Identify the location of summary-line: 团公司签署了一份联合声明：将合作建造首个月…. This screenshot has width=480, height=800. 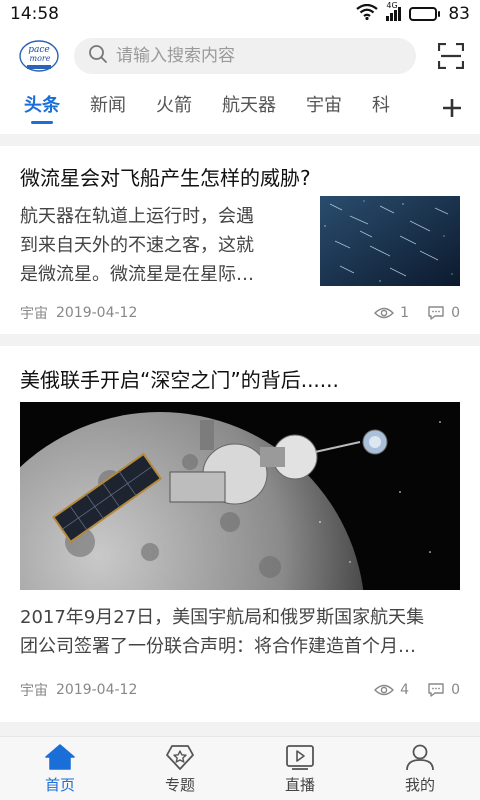
(218, 646).